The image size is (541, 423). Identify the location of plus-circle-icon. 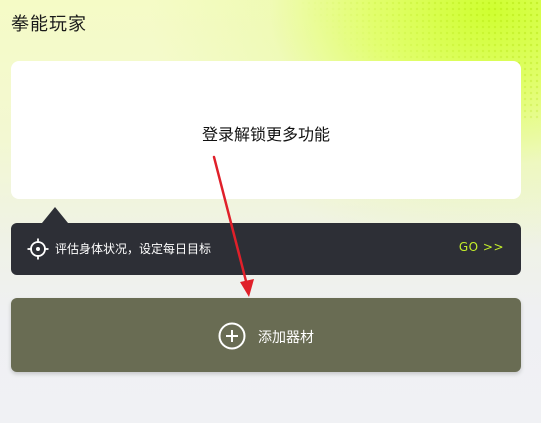
(232, 336).